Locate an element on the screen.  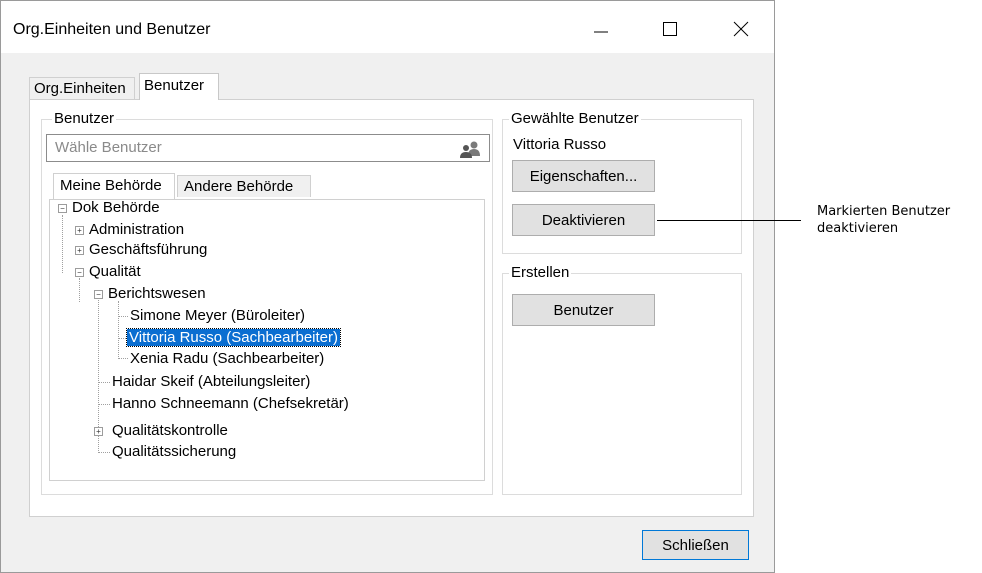
tree-node-hanno-schneemann: Hanno Schneemann (Chefsekretär) is located at coordinates (230, 403).